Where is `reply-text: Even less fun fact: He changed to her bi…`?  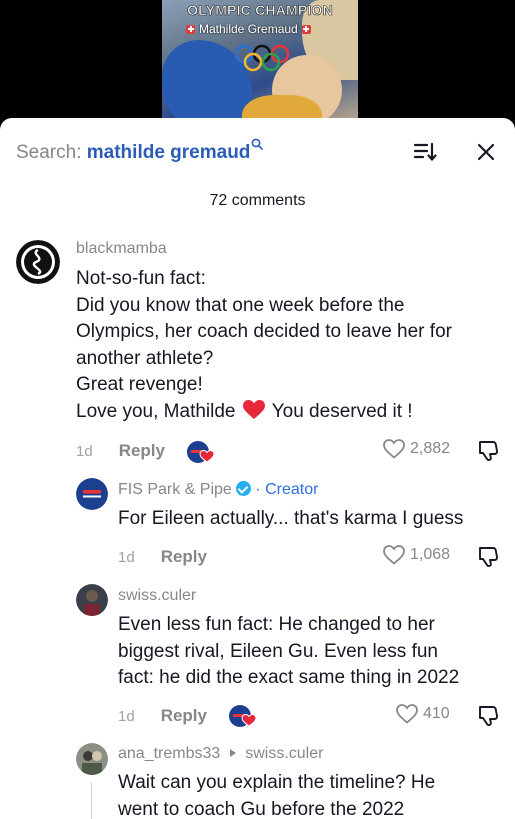 reply-text: Even less fun fact: He changed to her bi… is located at coordinates (315, 652).